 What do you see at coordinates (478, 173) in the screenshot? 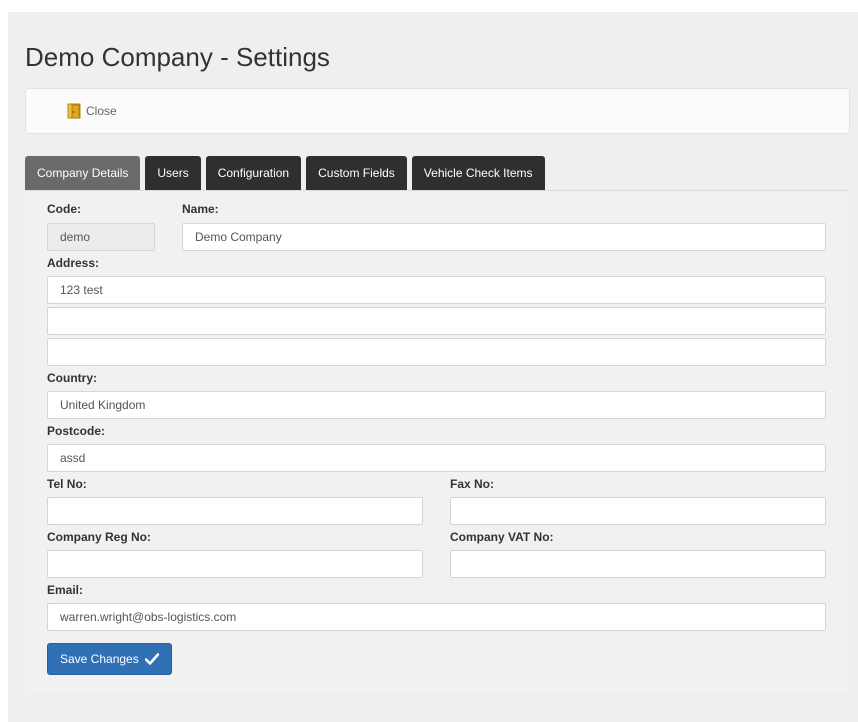
I see `tab-vehicle-check-items: Vehicle Check Items` at bounding box center [478, 173].